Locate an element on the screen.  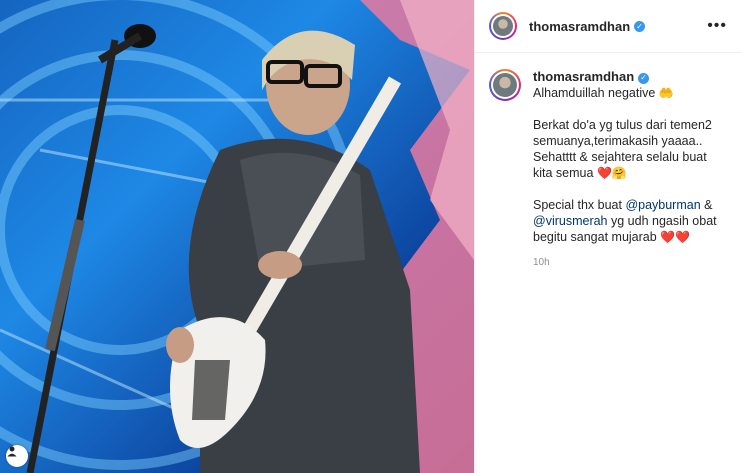
avatar is located at coordinates (503, 26).